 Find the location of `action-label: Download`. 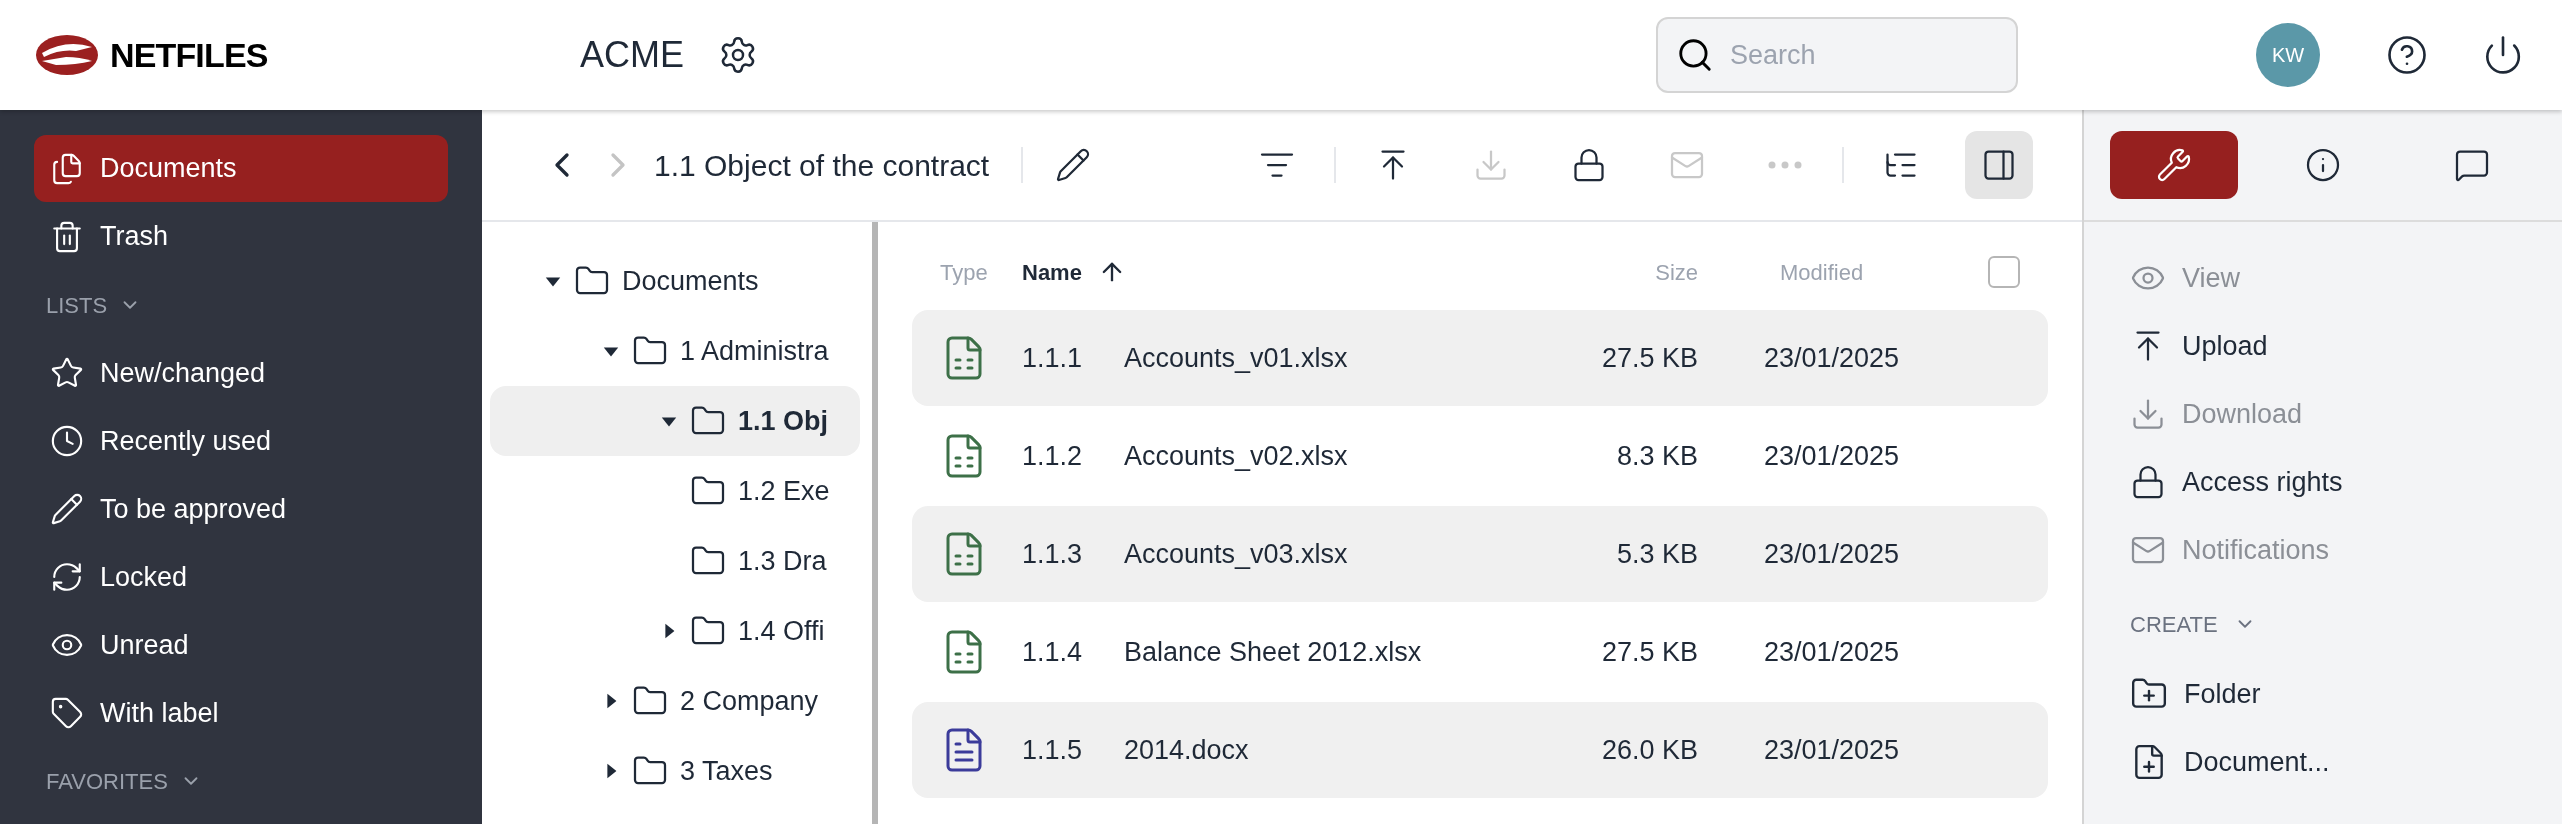

action-label: Download is located at coordinates (2242, 414).